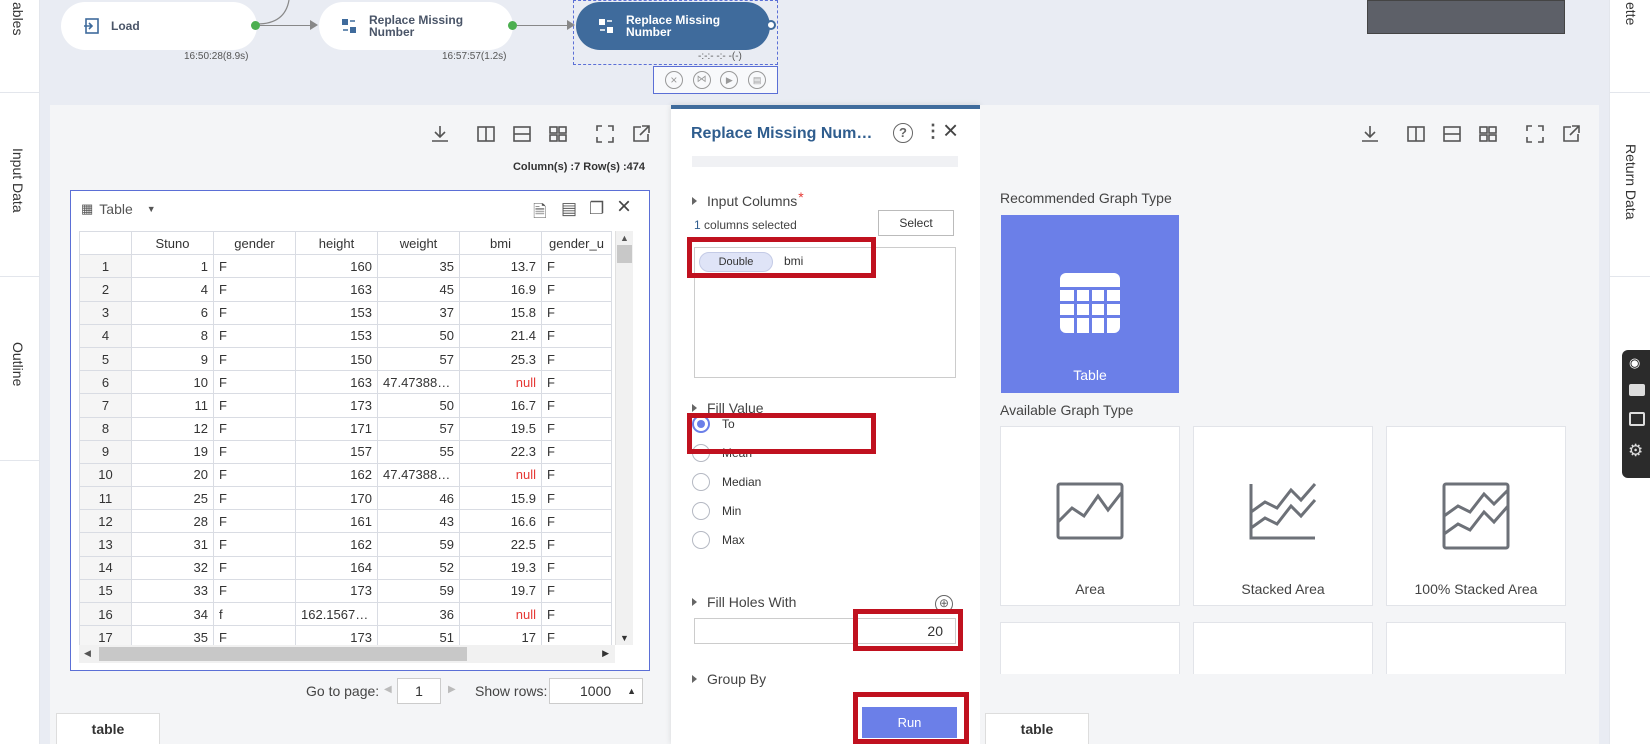  I want to click on row-number: 11, so click(105, 498).